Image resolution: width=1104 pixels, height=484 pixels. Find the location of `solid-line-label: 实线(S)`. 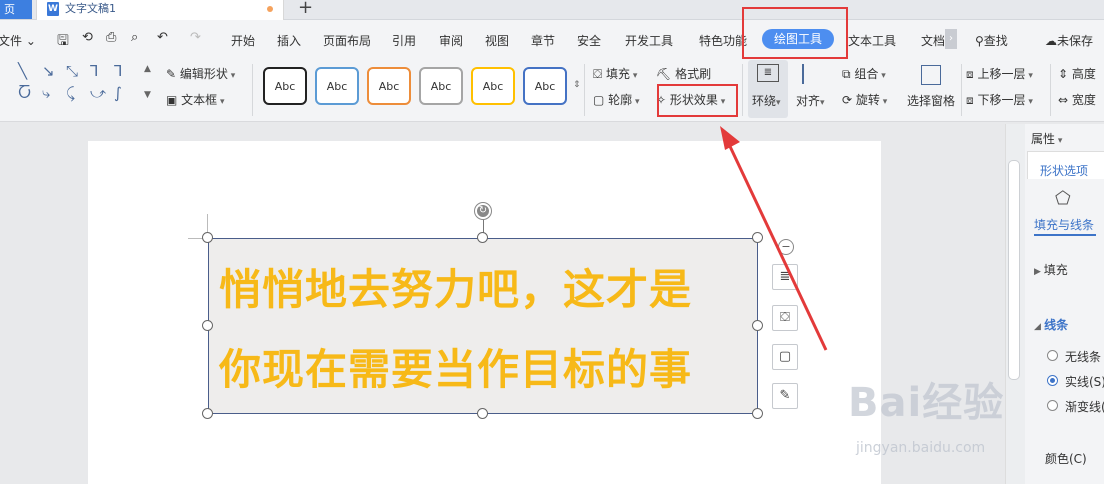

solid-line-label: 实线(S) is located at coordinates (1084, 382).